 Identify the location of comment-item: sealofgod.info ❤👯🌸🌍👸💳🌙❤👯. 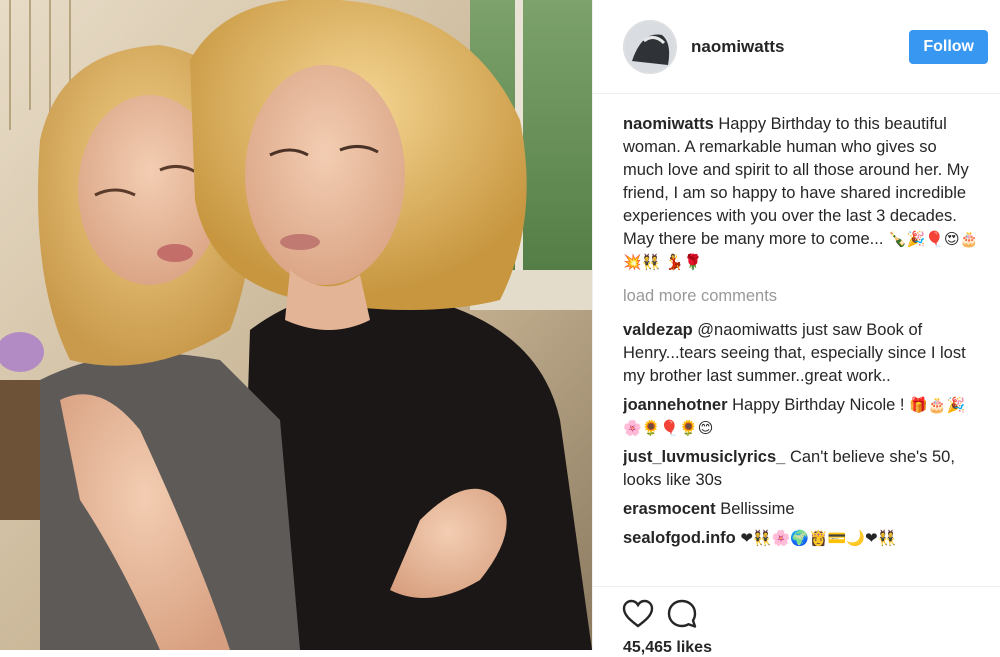
(801, 538).